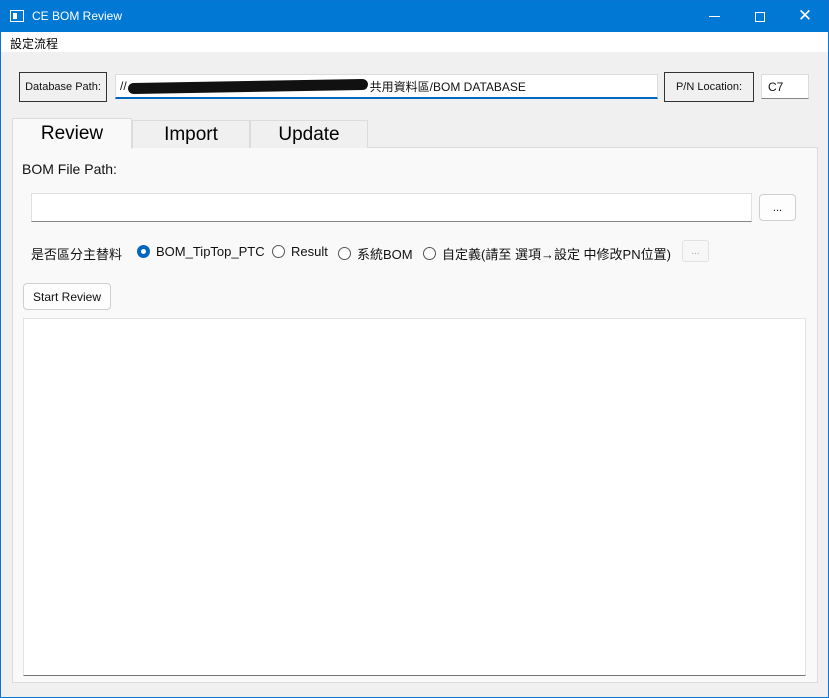 The image size is (829, 698). Describe the element at coordinates (447, 86) in the screenshot. I see `database-path-suffix: 共用資料區/BOM DATABASE` at that location.